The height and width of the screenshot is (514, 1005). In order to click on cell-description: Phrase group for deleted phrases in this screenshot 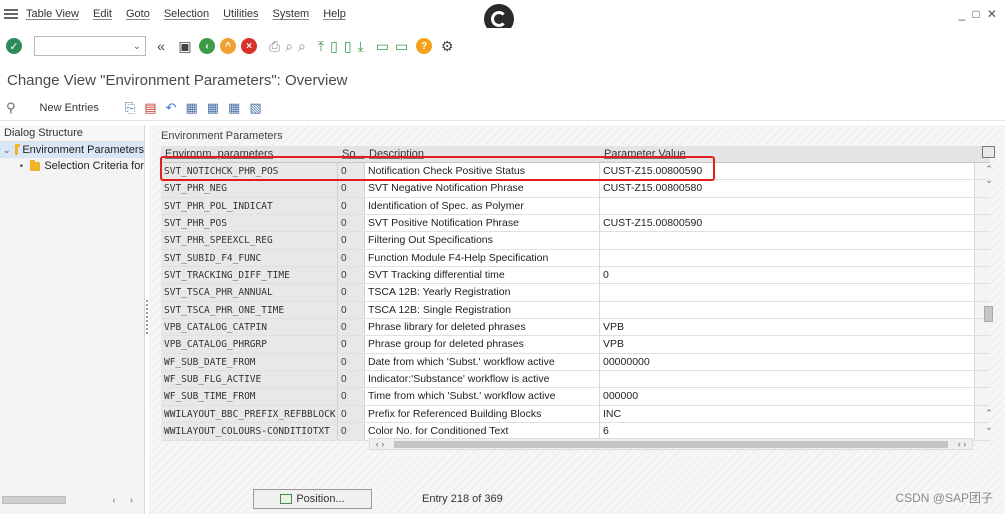, I will do `click(482, 344)`.